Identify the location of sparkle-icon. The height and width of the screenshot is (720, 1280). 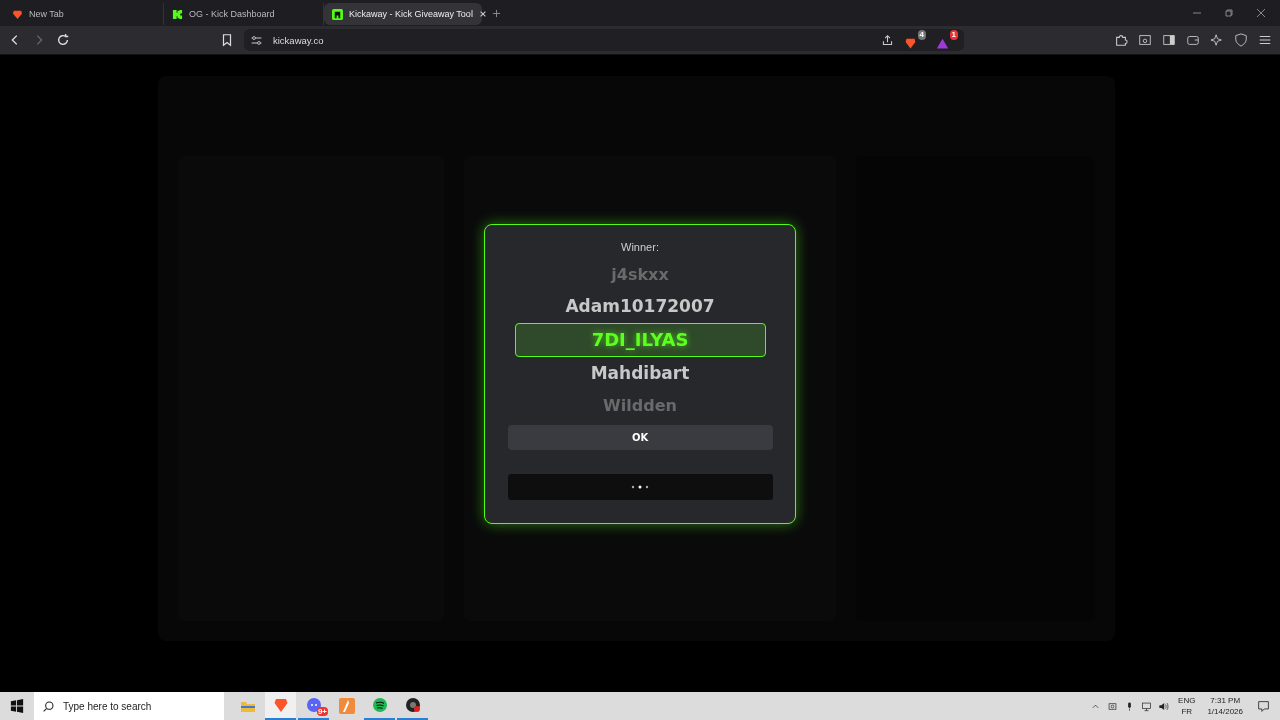
(1217, 40).